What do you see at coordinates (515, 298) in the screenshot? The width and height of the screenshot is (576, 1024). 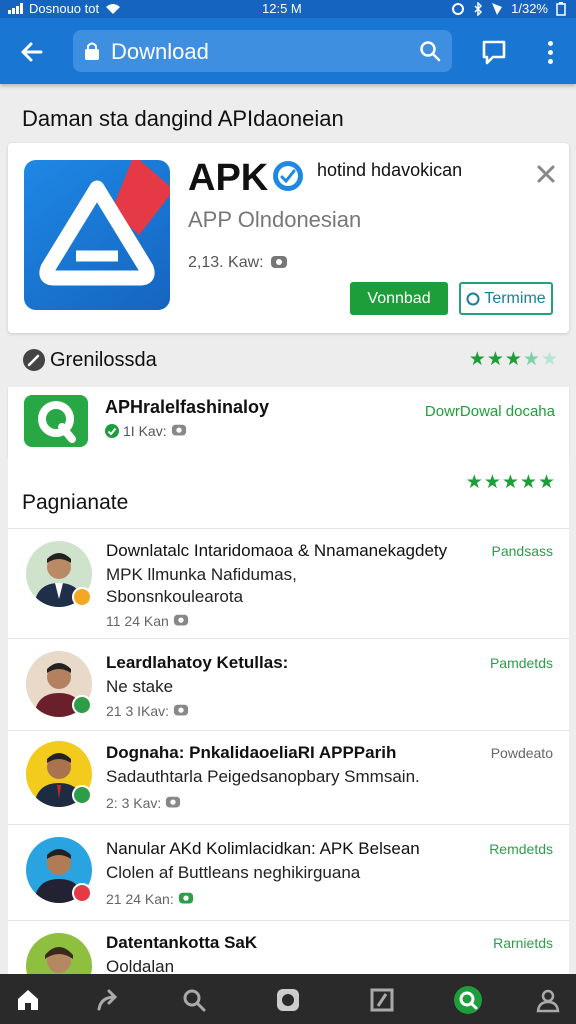 I see `secondary-button-label: Termime` at bounding box center [515, 298].